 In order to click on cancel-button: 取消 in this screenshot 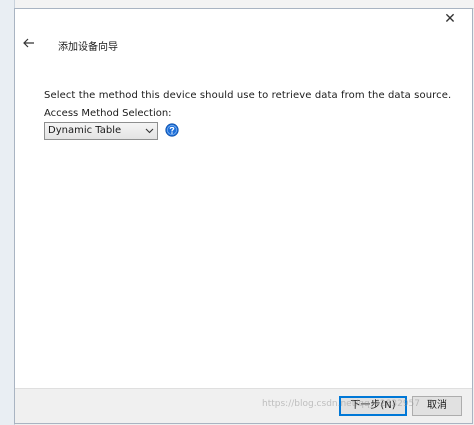, I will do `click(437, 406)`.